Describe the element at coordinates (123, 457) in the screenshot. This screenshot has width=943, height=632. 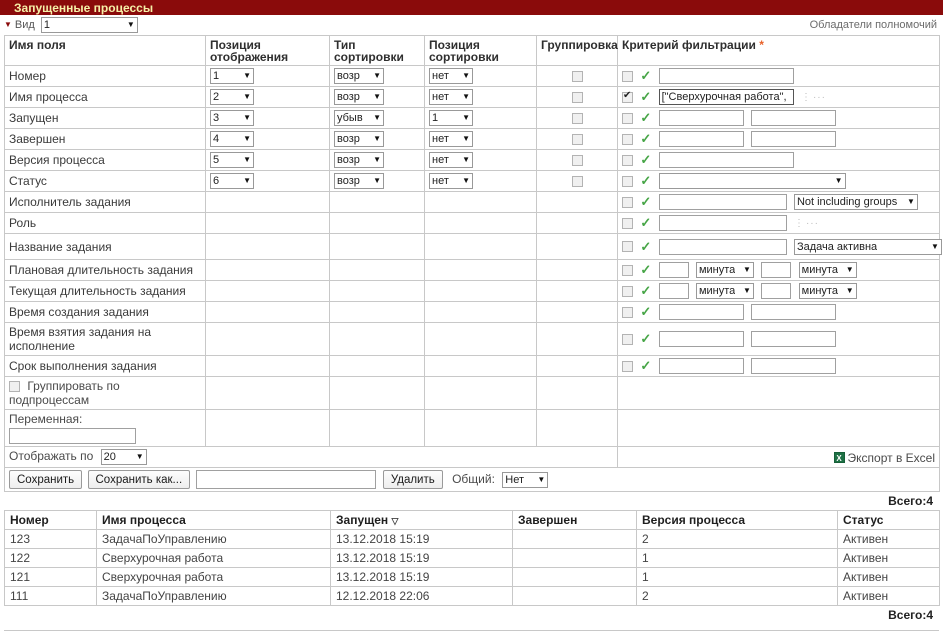
I see `page-size-select: 20 ▼` at that location.